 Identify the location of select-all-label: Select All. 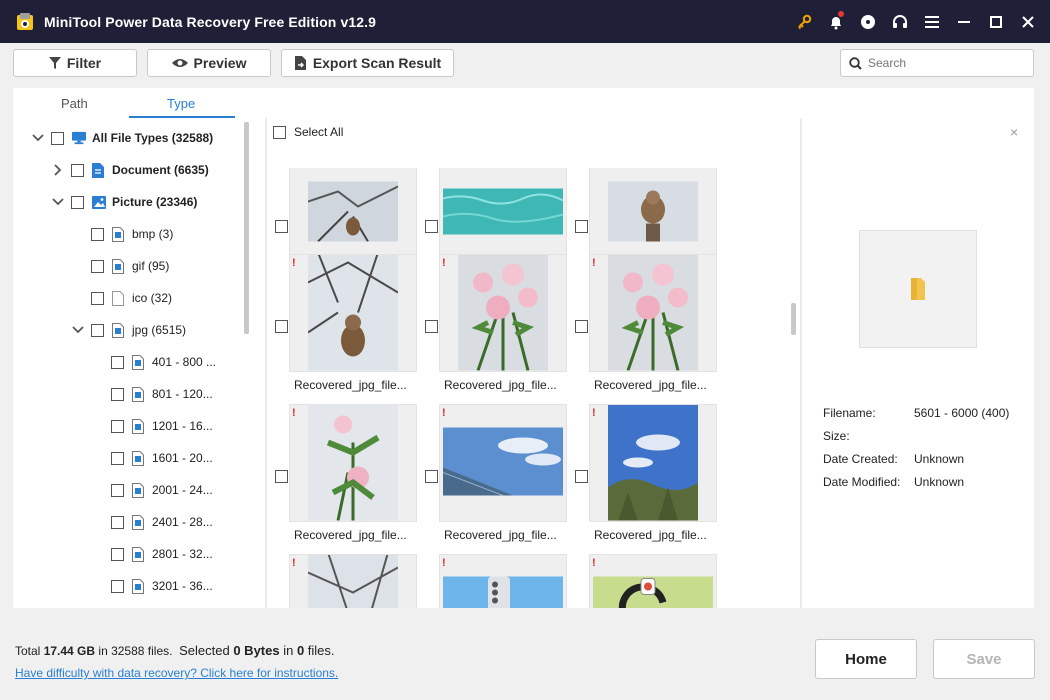
(319, 132).